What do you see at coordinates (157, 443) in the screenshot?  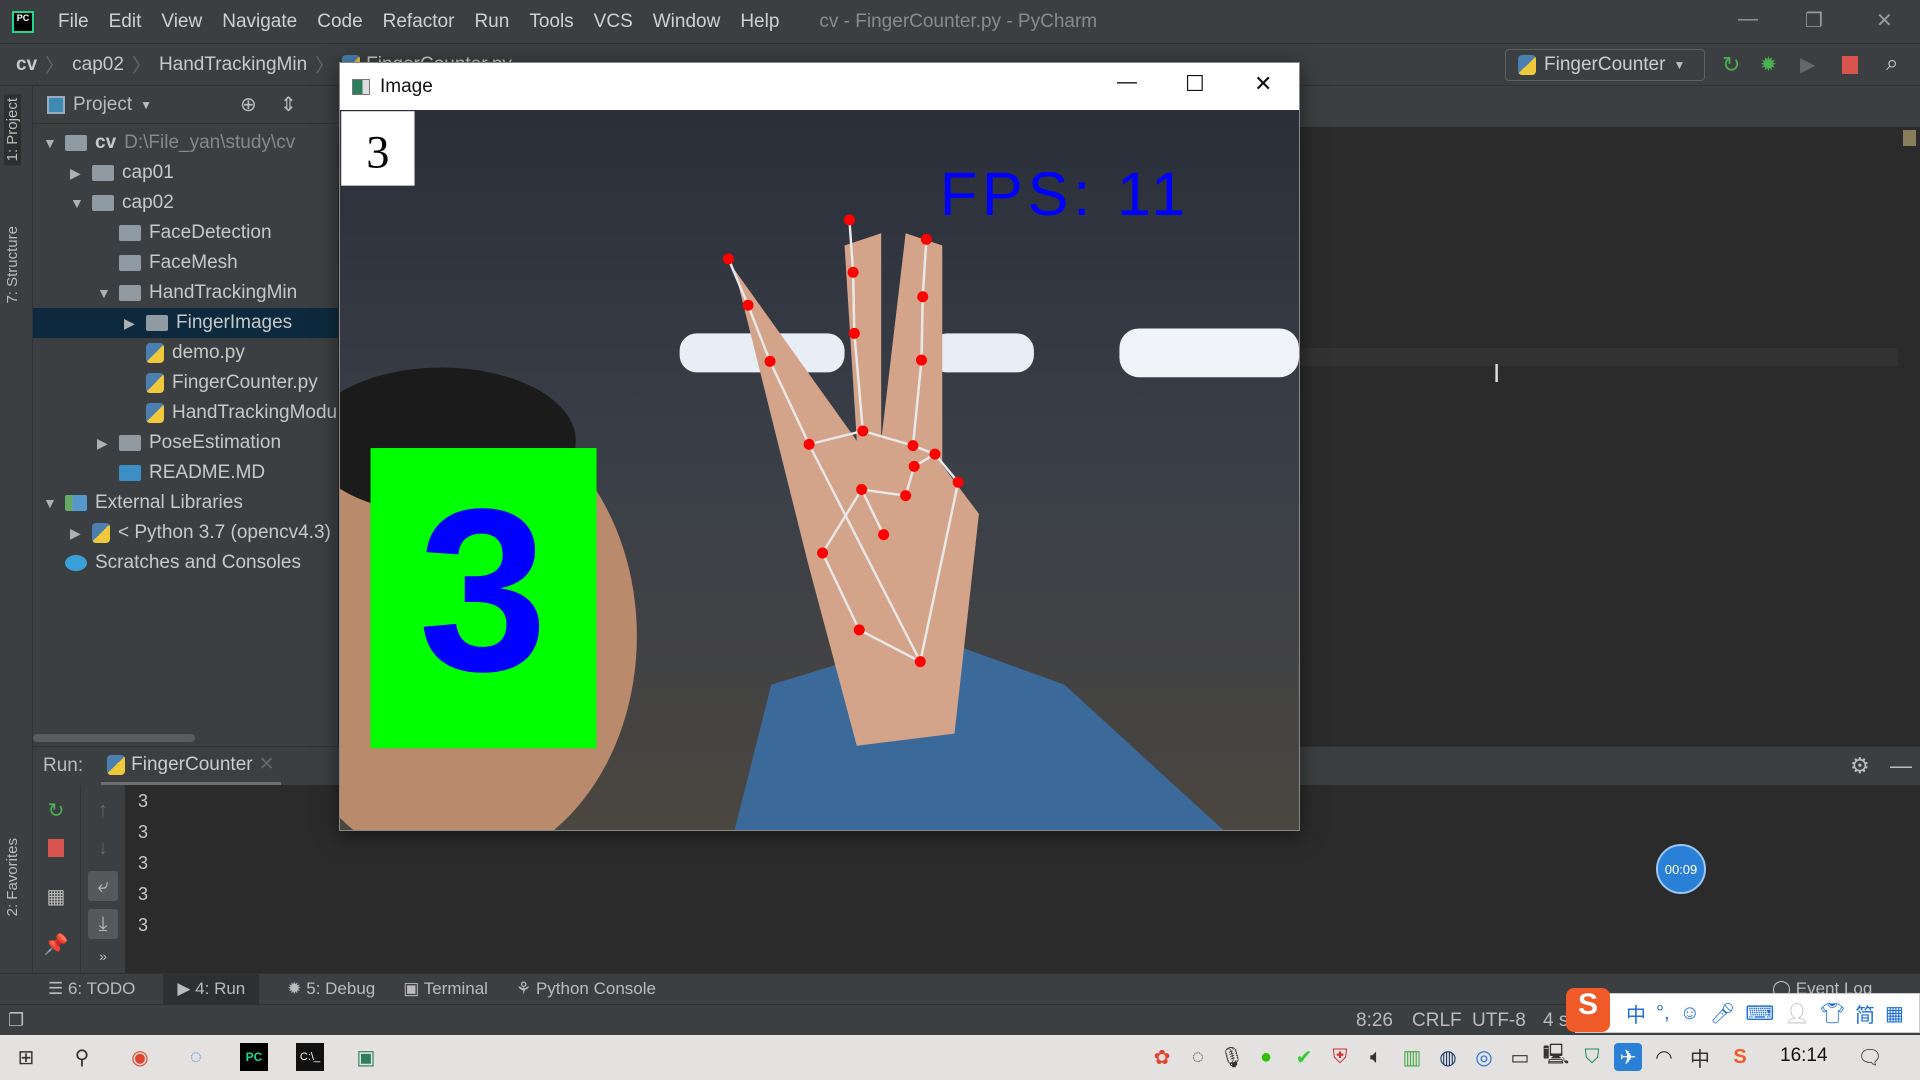 I see `tree-item: ▶ PoseEstimation` at bounding box center [157, 443].